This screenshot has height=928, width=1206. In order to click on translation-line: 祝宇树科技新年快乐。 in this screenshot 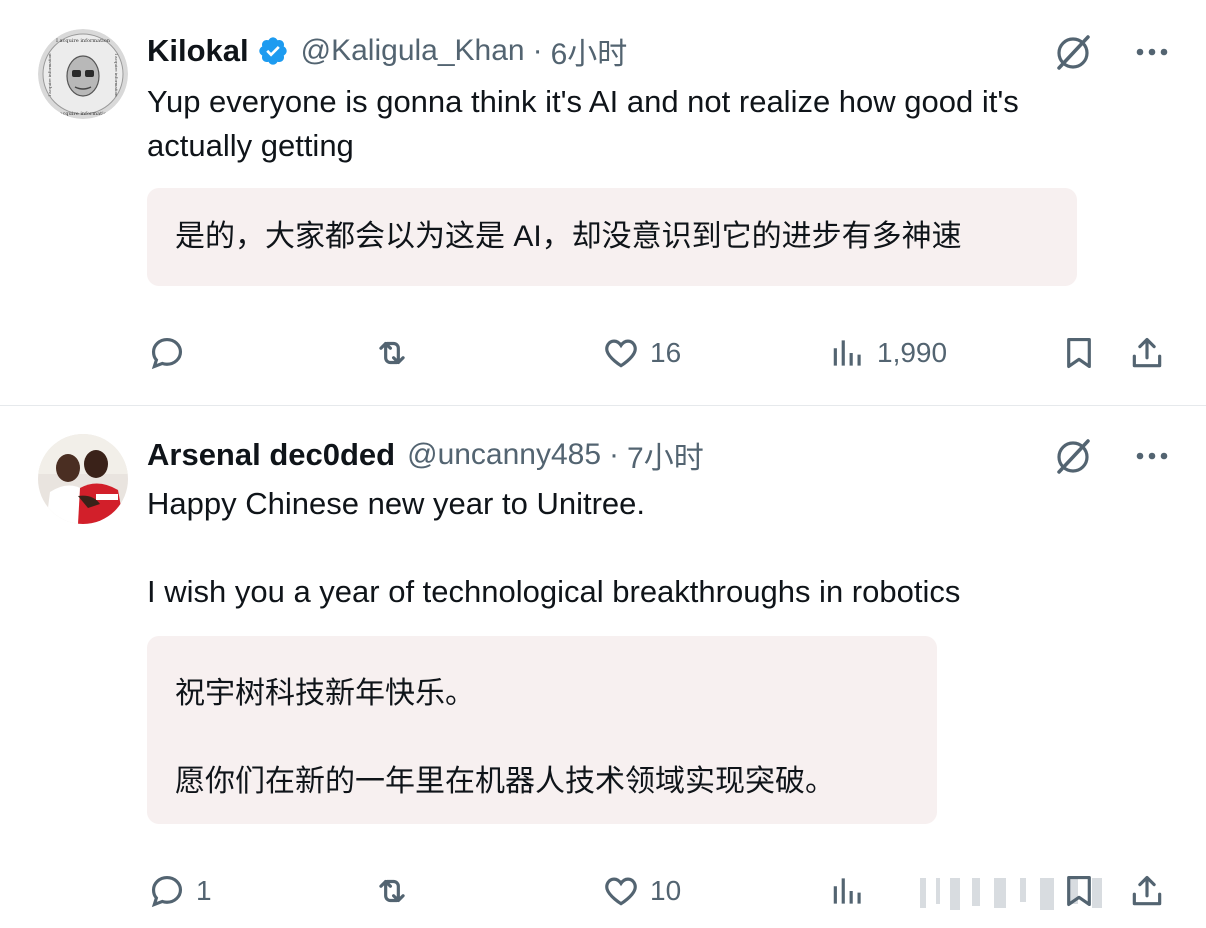, I will do `click(325, 693)`.